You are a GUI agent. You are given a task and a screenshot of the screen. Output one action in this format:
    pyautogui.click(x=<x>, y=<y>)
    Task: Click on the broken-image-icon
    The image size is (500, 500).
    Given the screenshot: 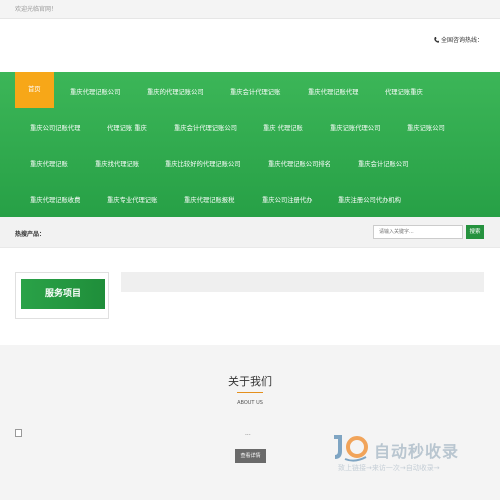 What is the action you would take?
    pyautogui.click(x=18, y=433)
    